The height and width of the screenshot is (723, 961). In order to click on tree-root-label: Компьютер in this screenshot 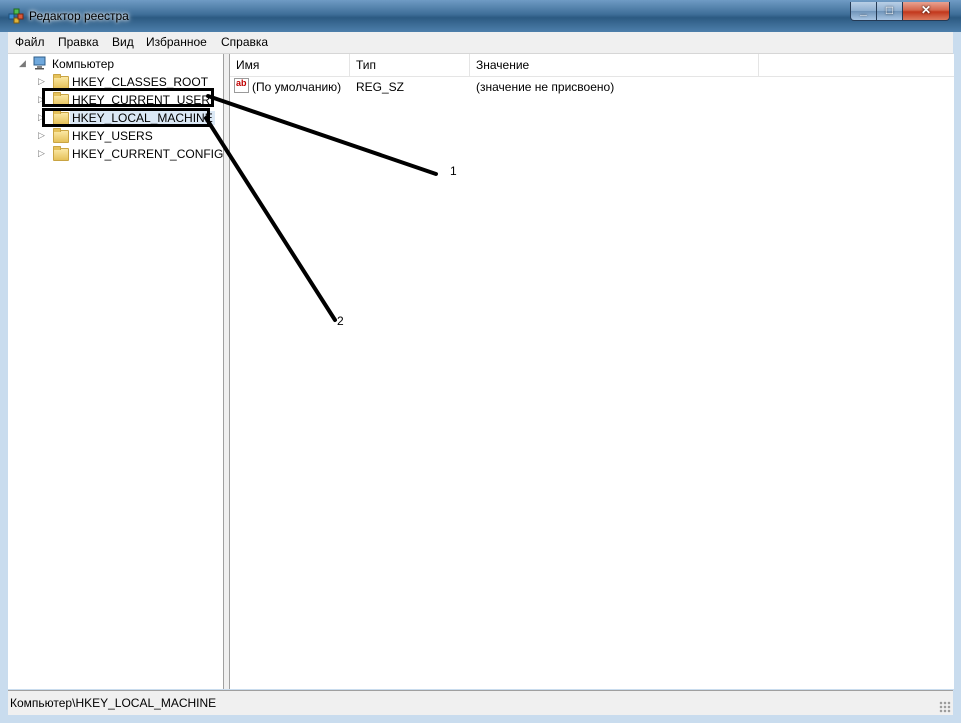, I will do `click(83, 64)`.